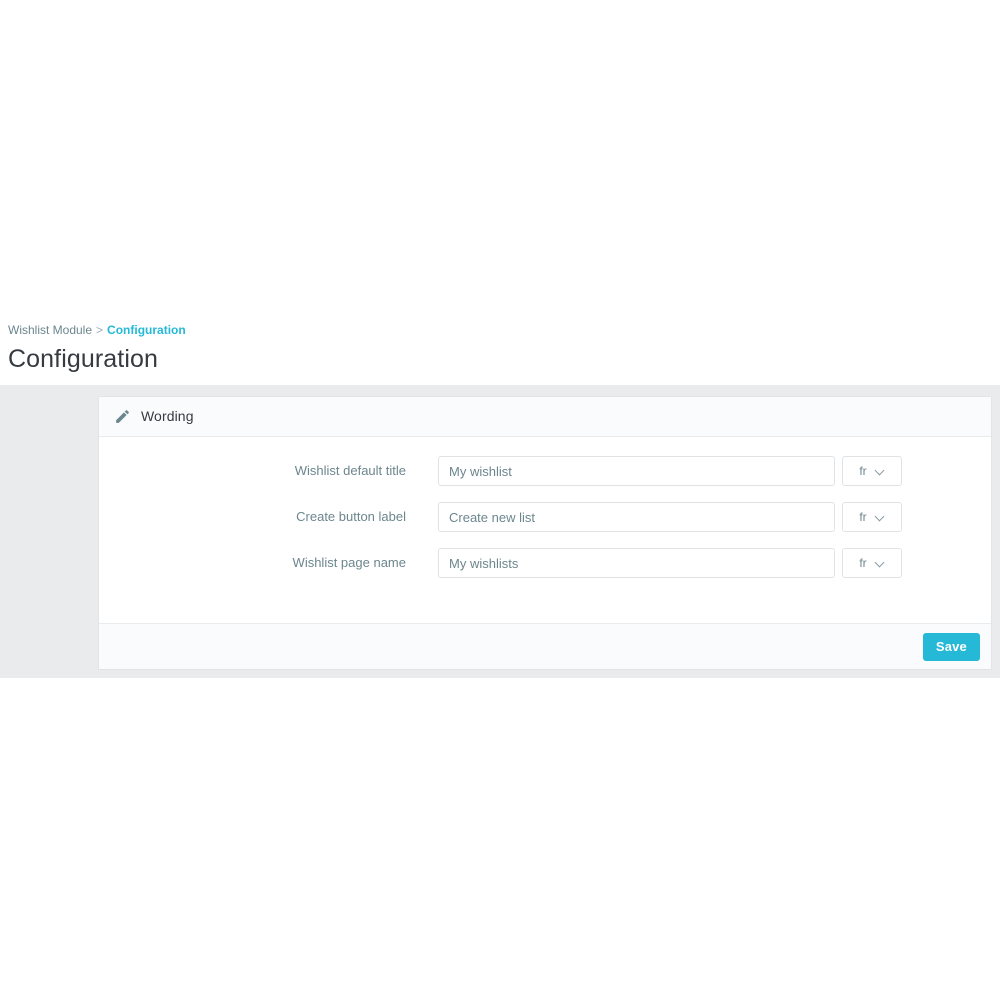 The height and width of the screenshot is (1000, 1000). I want to click on form-row: Wishlist page name fr, so click(545, 571).